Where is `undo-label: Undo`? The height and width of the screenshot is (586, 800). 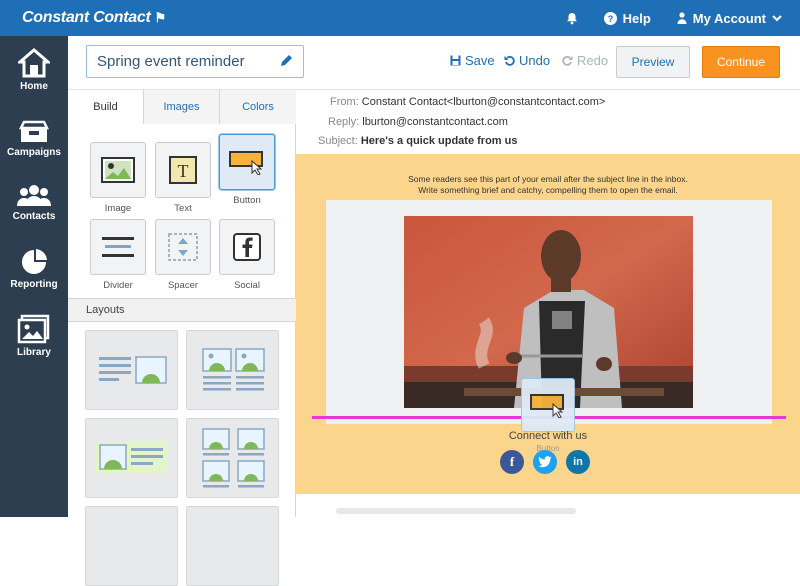 undo-label: Undo is located at coordinates (535, 60).